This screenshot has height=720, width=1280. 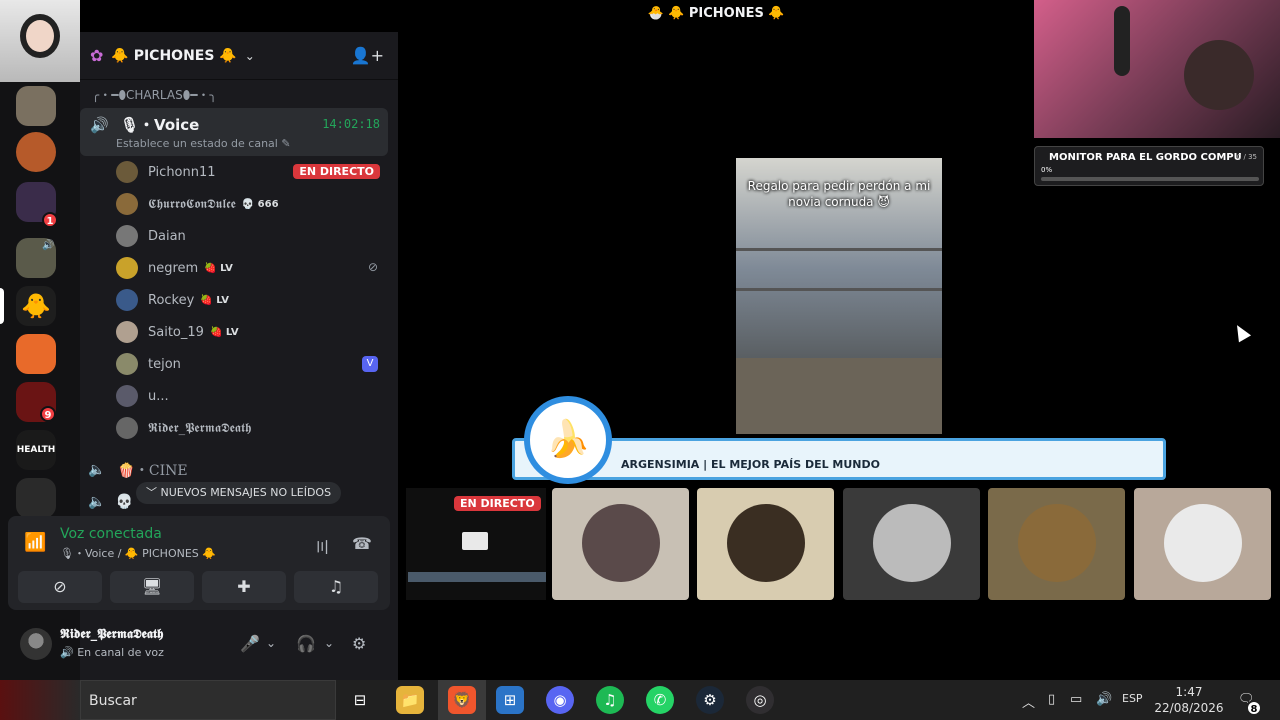 What do you see at coordinates (40, 700) in the screenshot?
I see `taskbar-thumbnail` at bounding box center [40, 700].